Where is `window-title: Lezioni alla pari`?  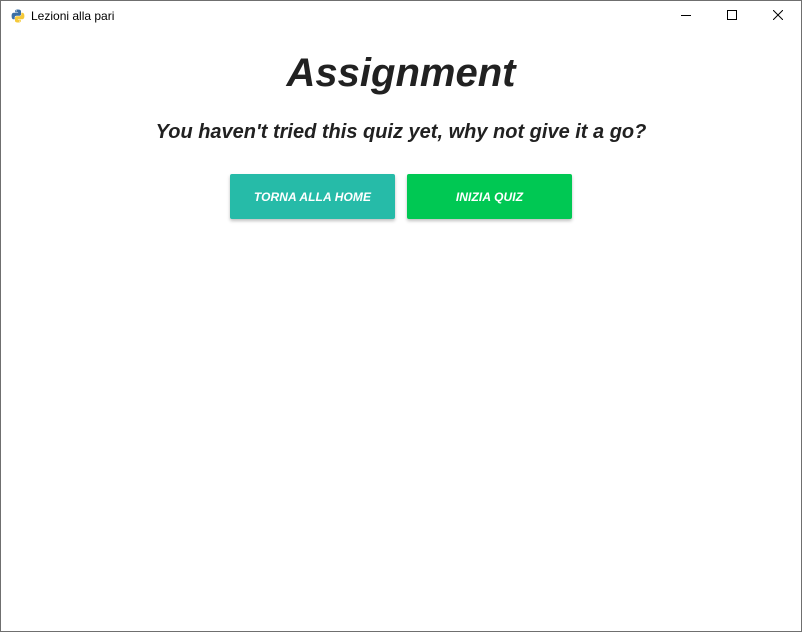
window-title: Lezioni alla pari is located at coordinates (73, 16).